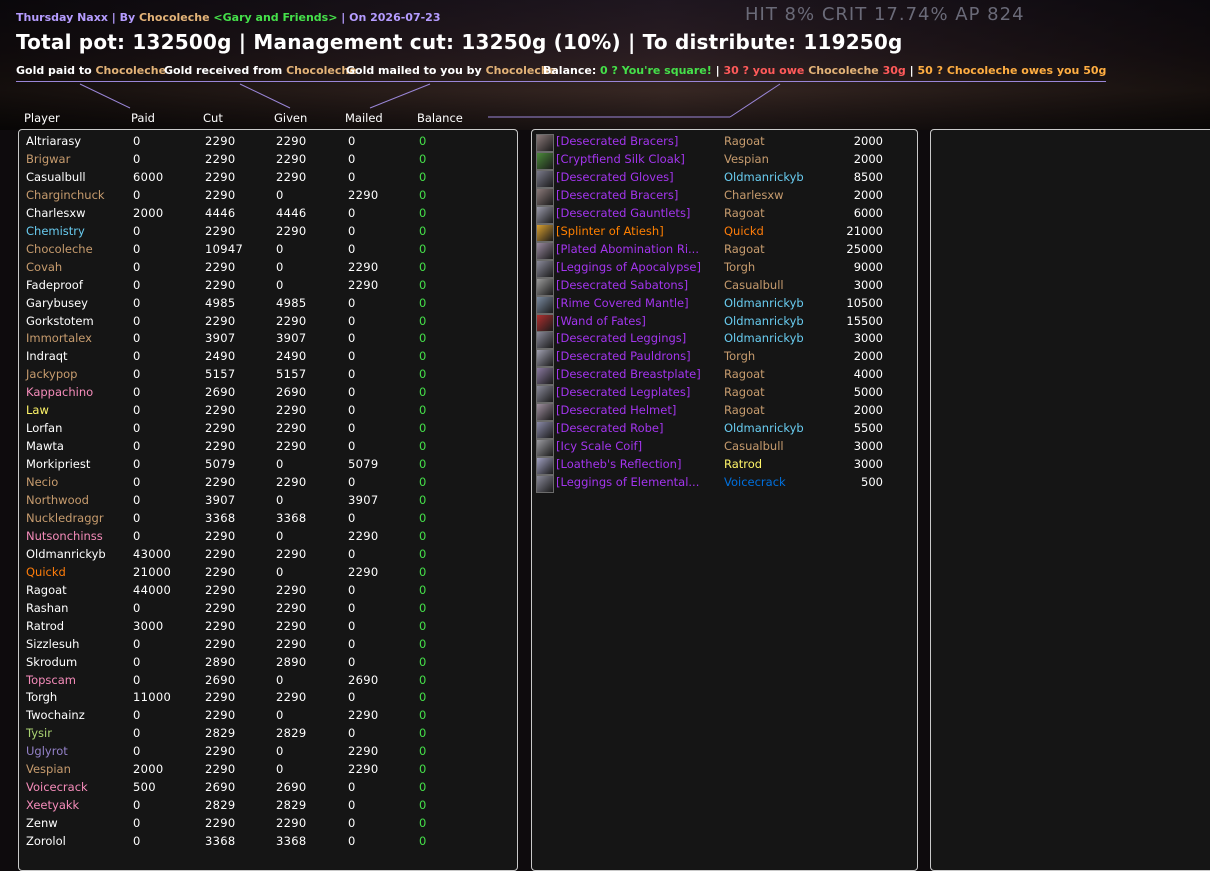  Describe the element at coordinates (45, 446) in the screenshot. I see `player-name: Mawta` at that location.